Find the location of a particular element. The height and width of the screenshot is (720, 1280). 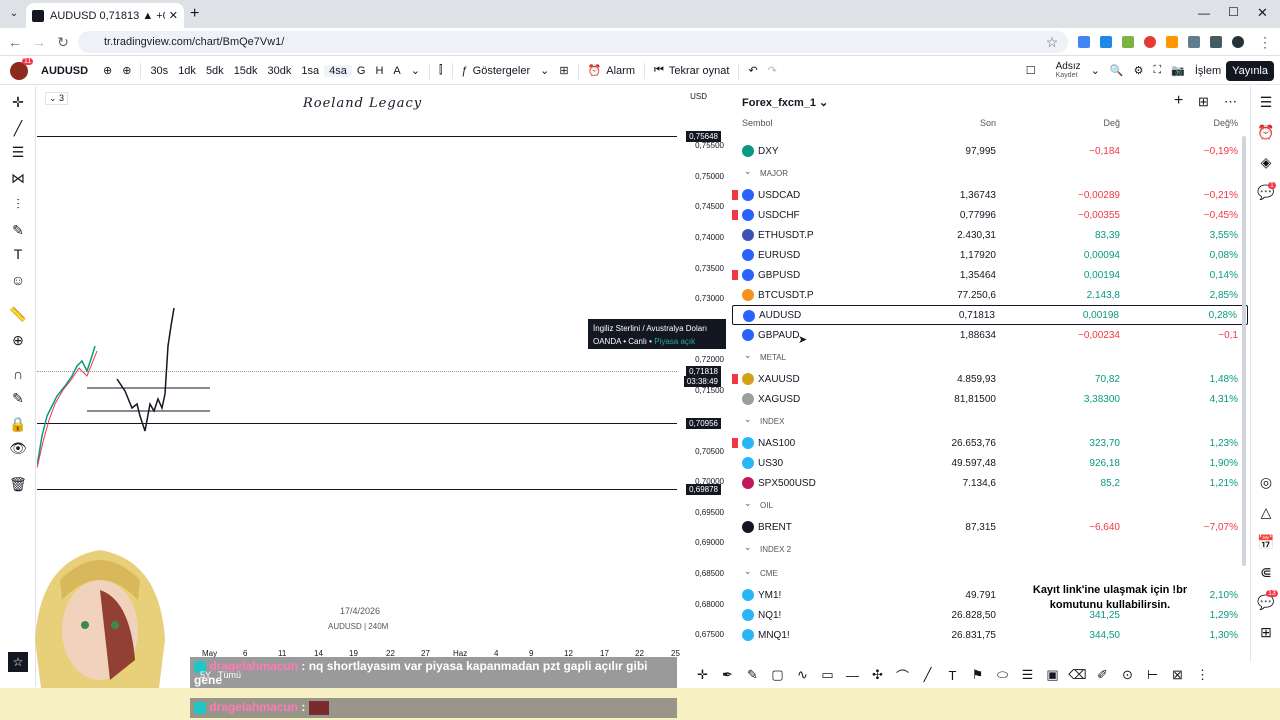

alarm-button: Alarm is located at coordinates (623, 71).